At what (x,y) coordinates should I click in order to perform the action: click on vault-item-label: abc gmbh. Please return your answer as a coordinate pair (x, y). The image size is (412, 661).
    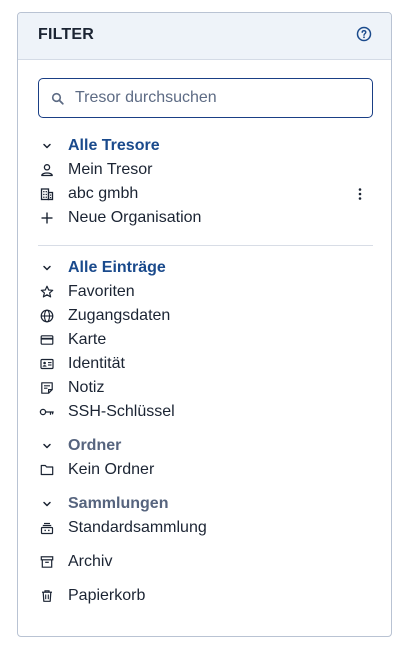
    Looking at the image, I should click on (103, 193).